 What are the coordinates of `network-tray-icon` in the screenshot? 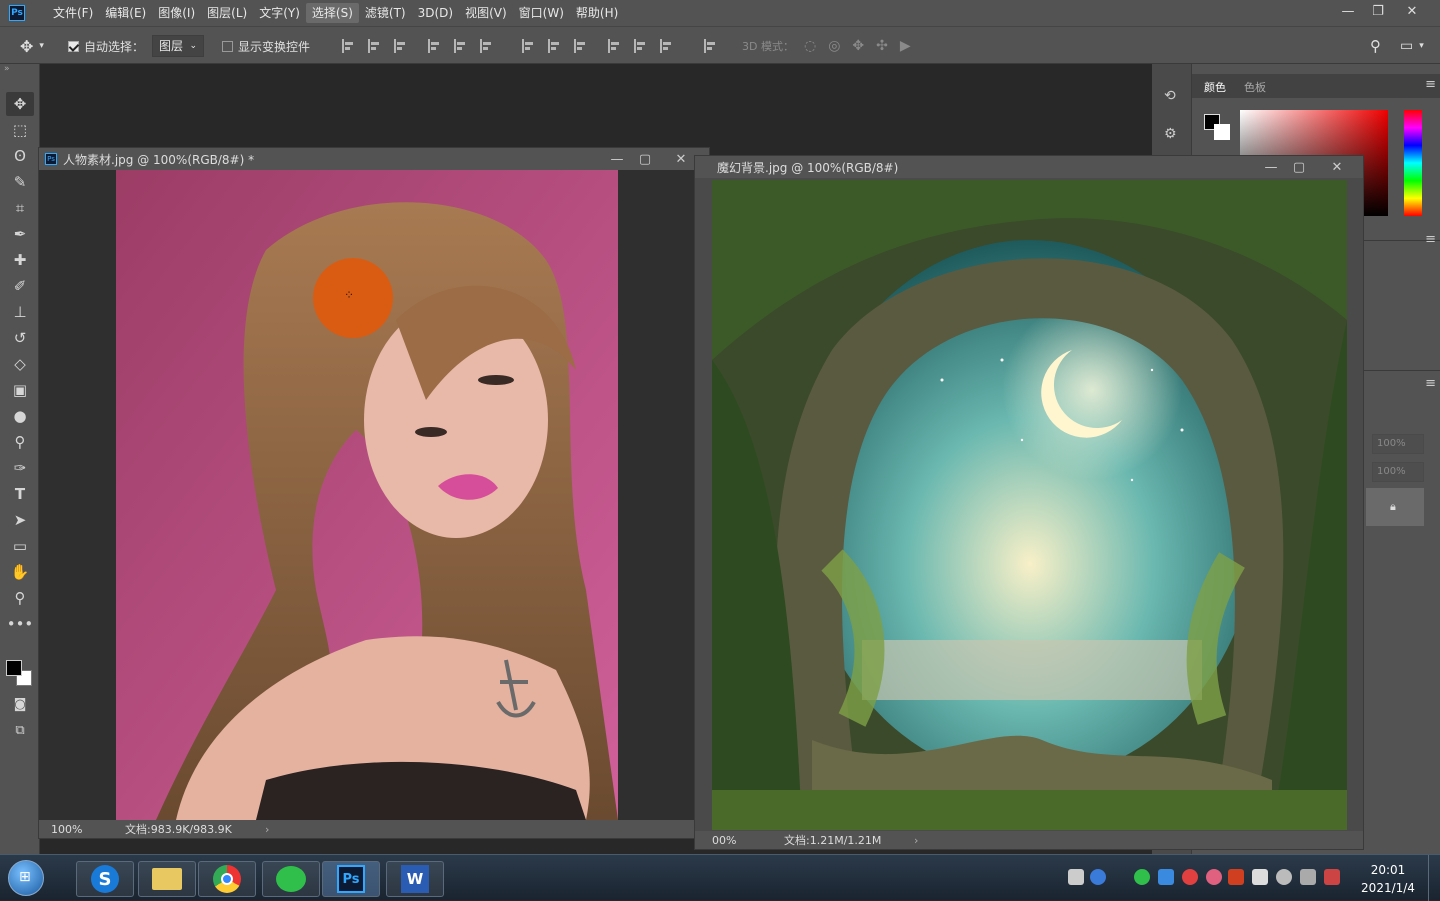 It's located at (1166, 877).